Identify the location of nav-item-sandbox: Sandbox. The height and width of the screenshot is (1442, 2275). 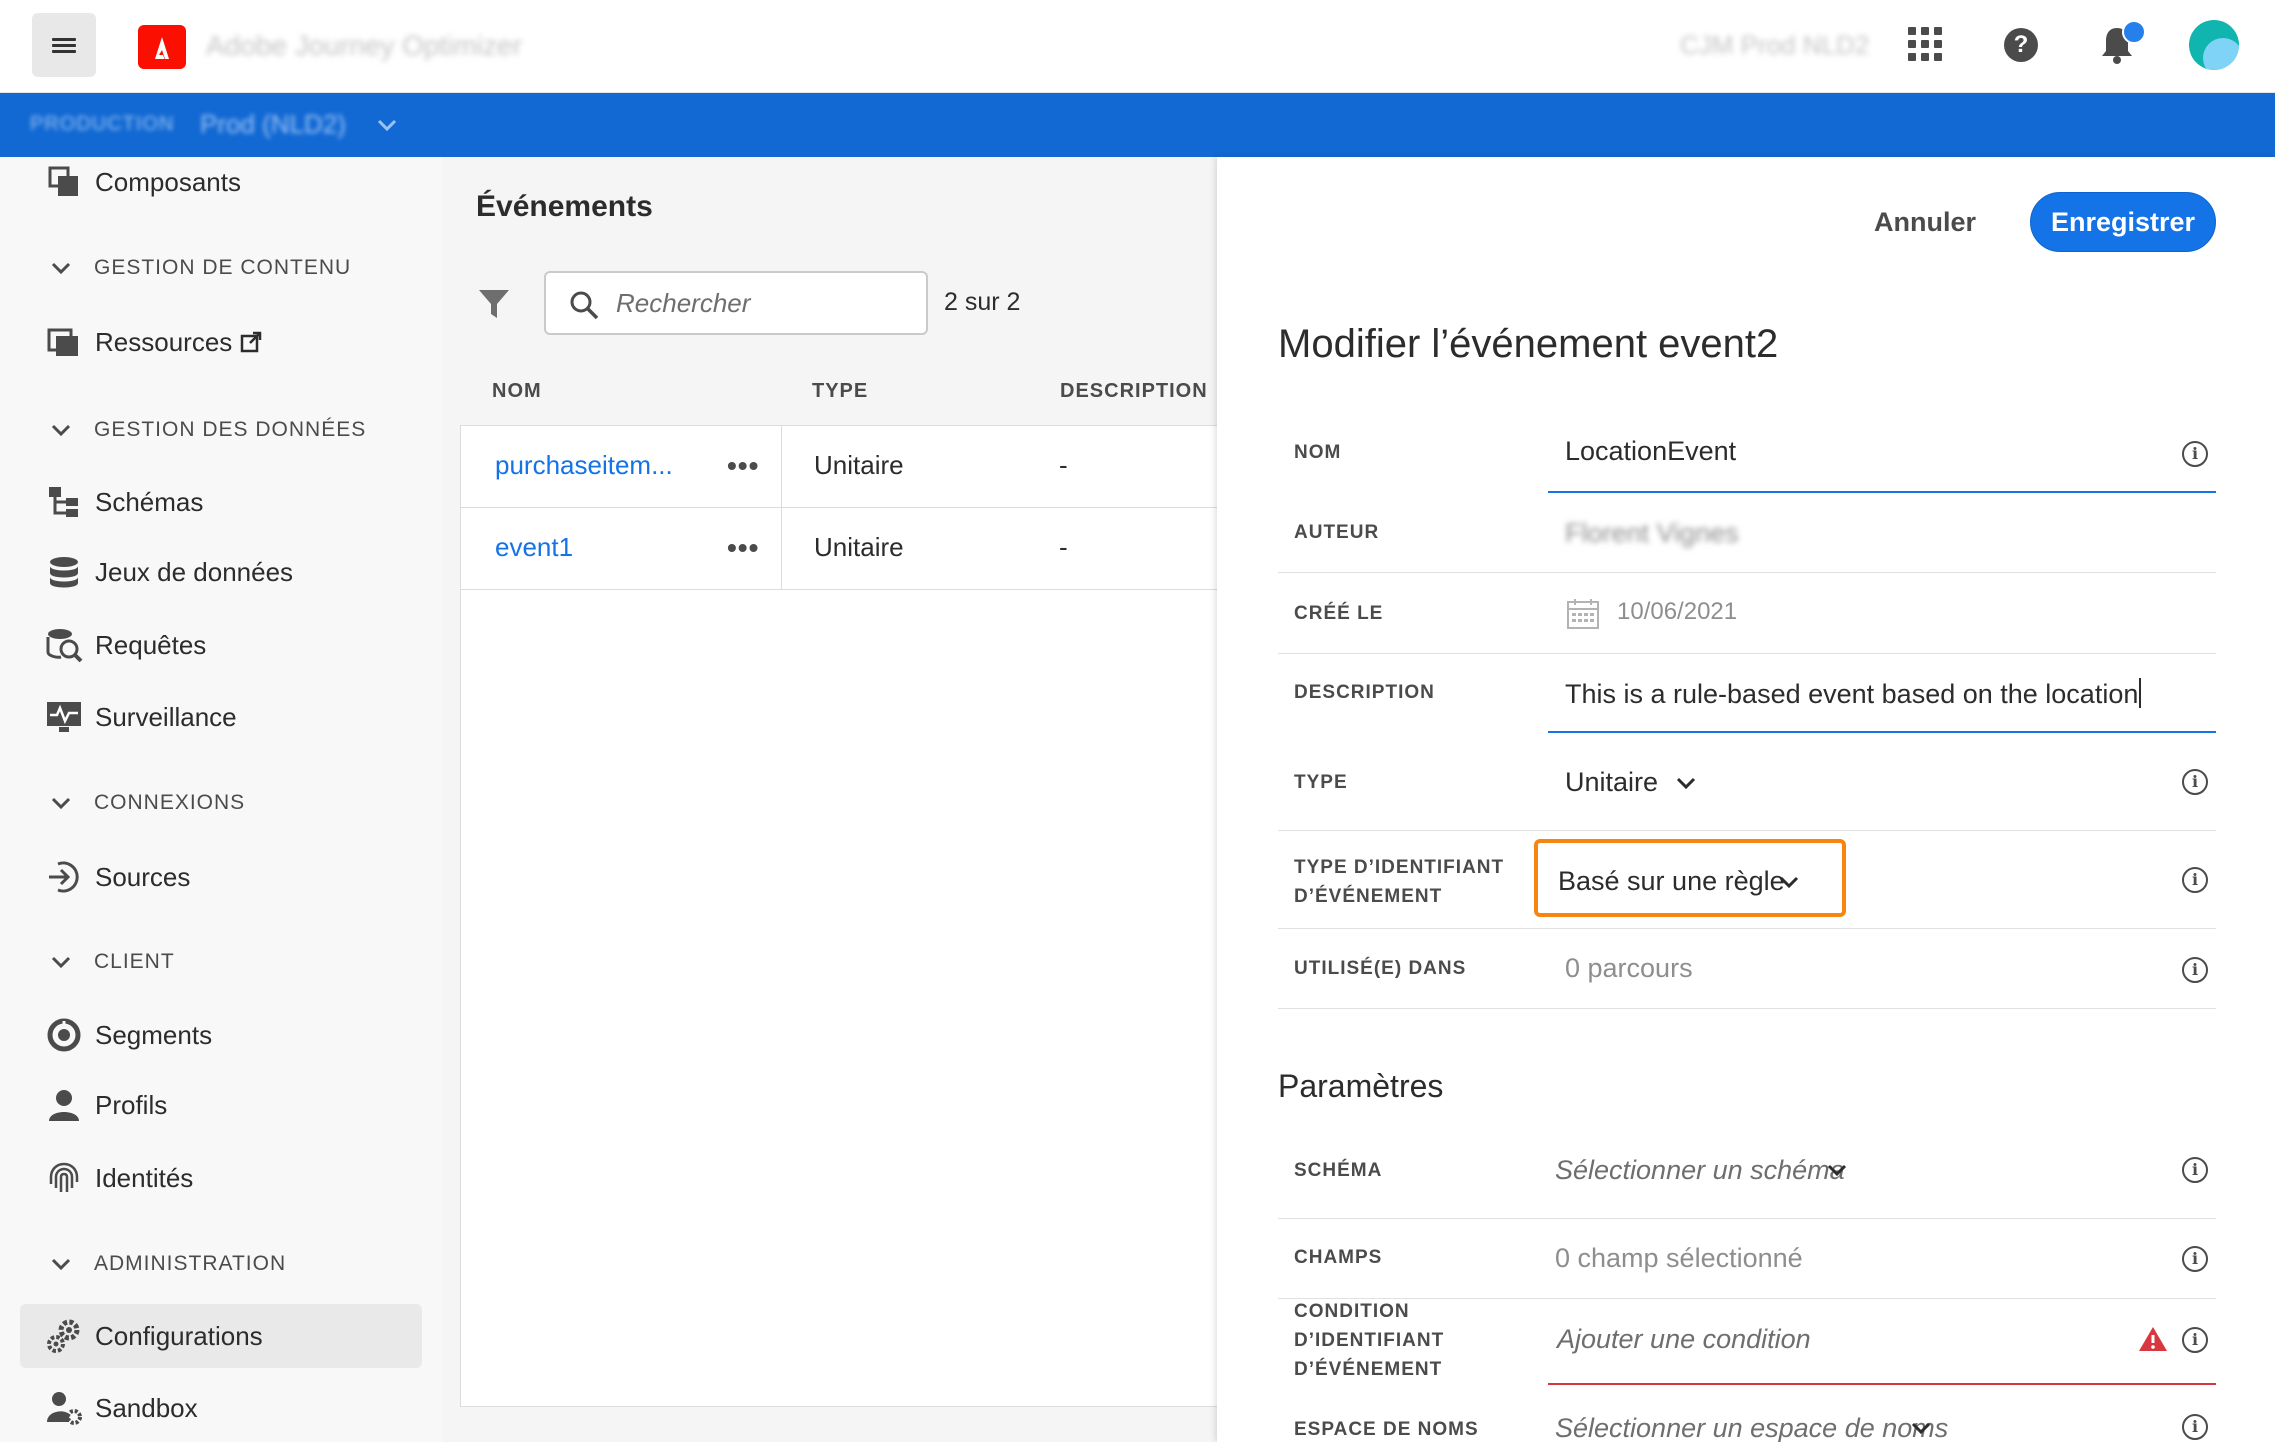
(221, 1408).